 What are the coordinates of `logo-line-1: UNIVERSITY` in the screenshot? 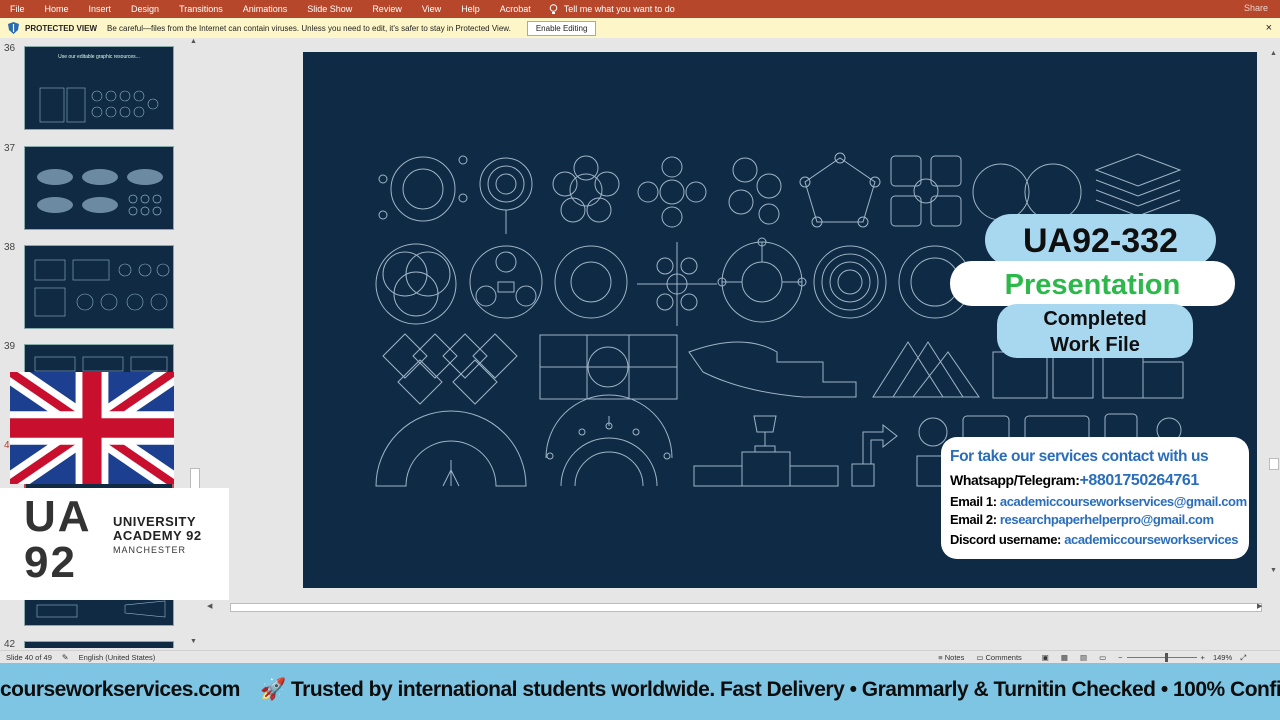 It's located at (155, 521).